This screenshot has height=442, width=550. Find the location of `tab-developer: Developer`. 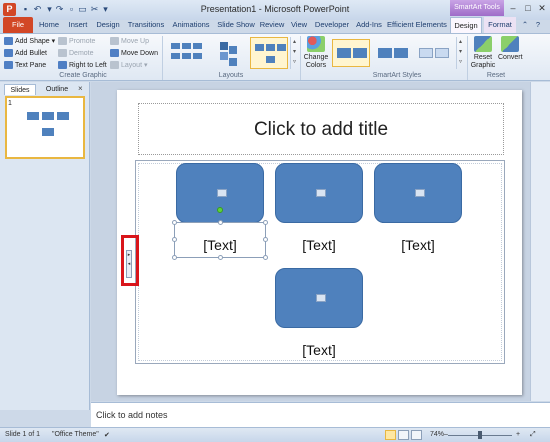

tab-developer: Developer is located at coordinates (332, 25).